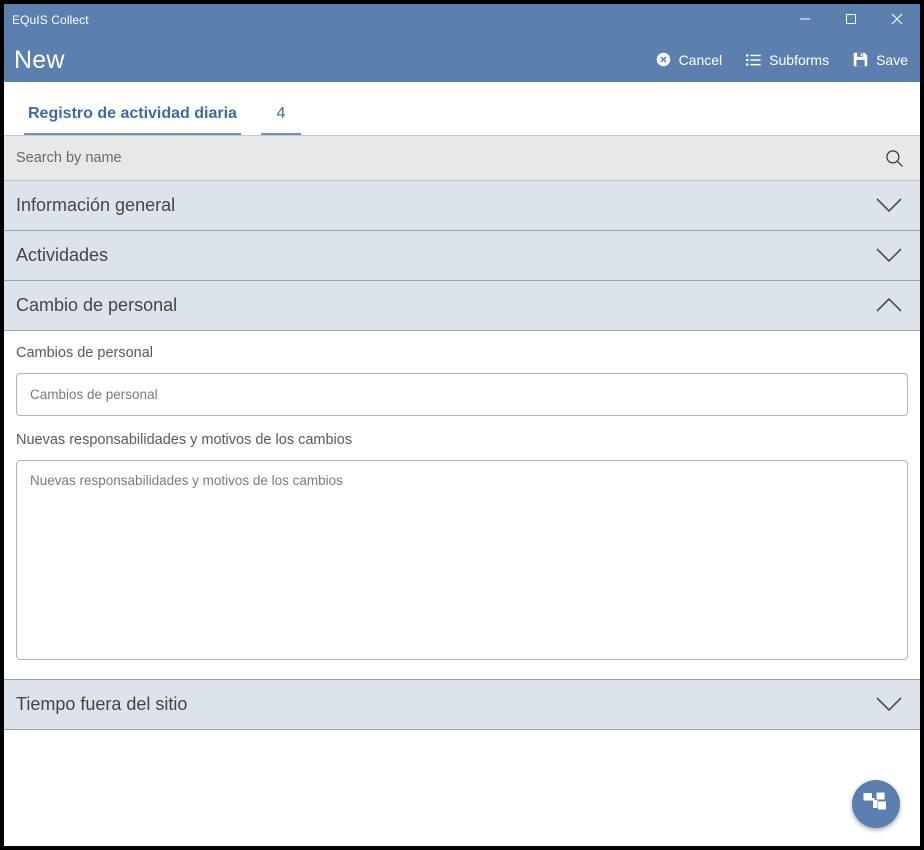  I want to click on subforms-fab-button, so click(876, 804).